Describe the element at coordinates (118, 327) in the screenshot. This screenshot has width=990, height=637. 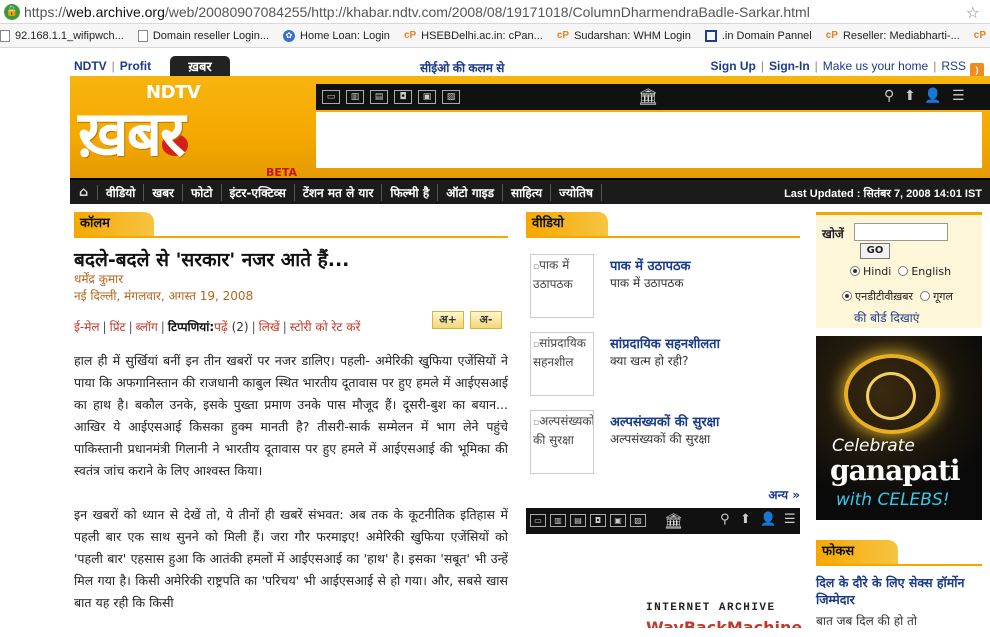
I see `print-link: प्रिंट` at that location.